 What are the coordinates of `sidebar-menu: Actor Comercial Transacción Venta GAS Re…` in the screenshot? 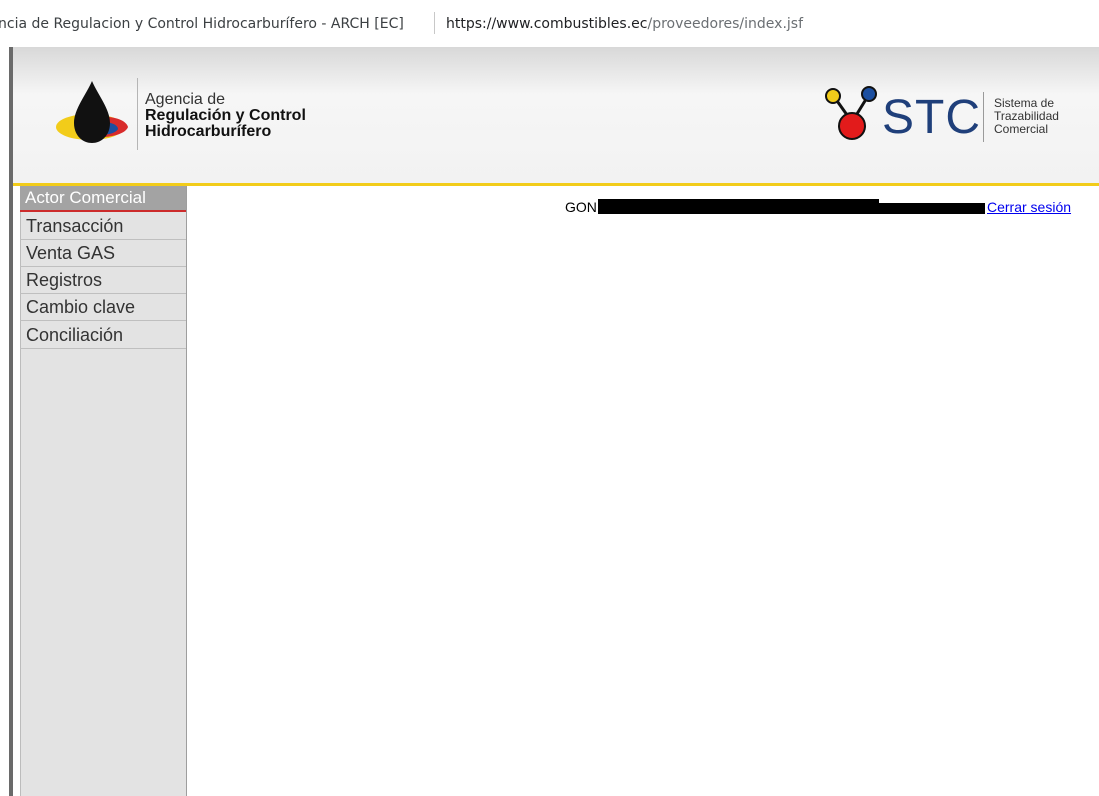 It's located at (103, 491).